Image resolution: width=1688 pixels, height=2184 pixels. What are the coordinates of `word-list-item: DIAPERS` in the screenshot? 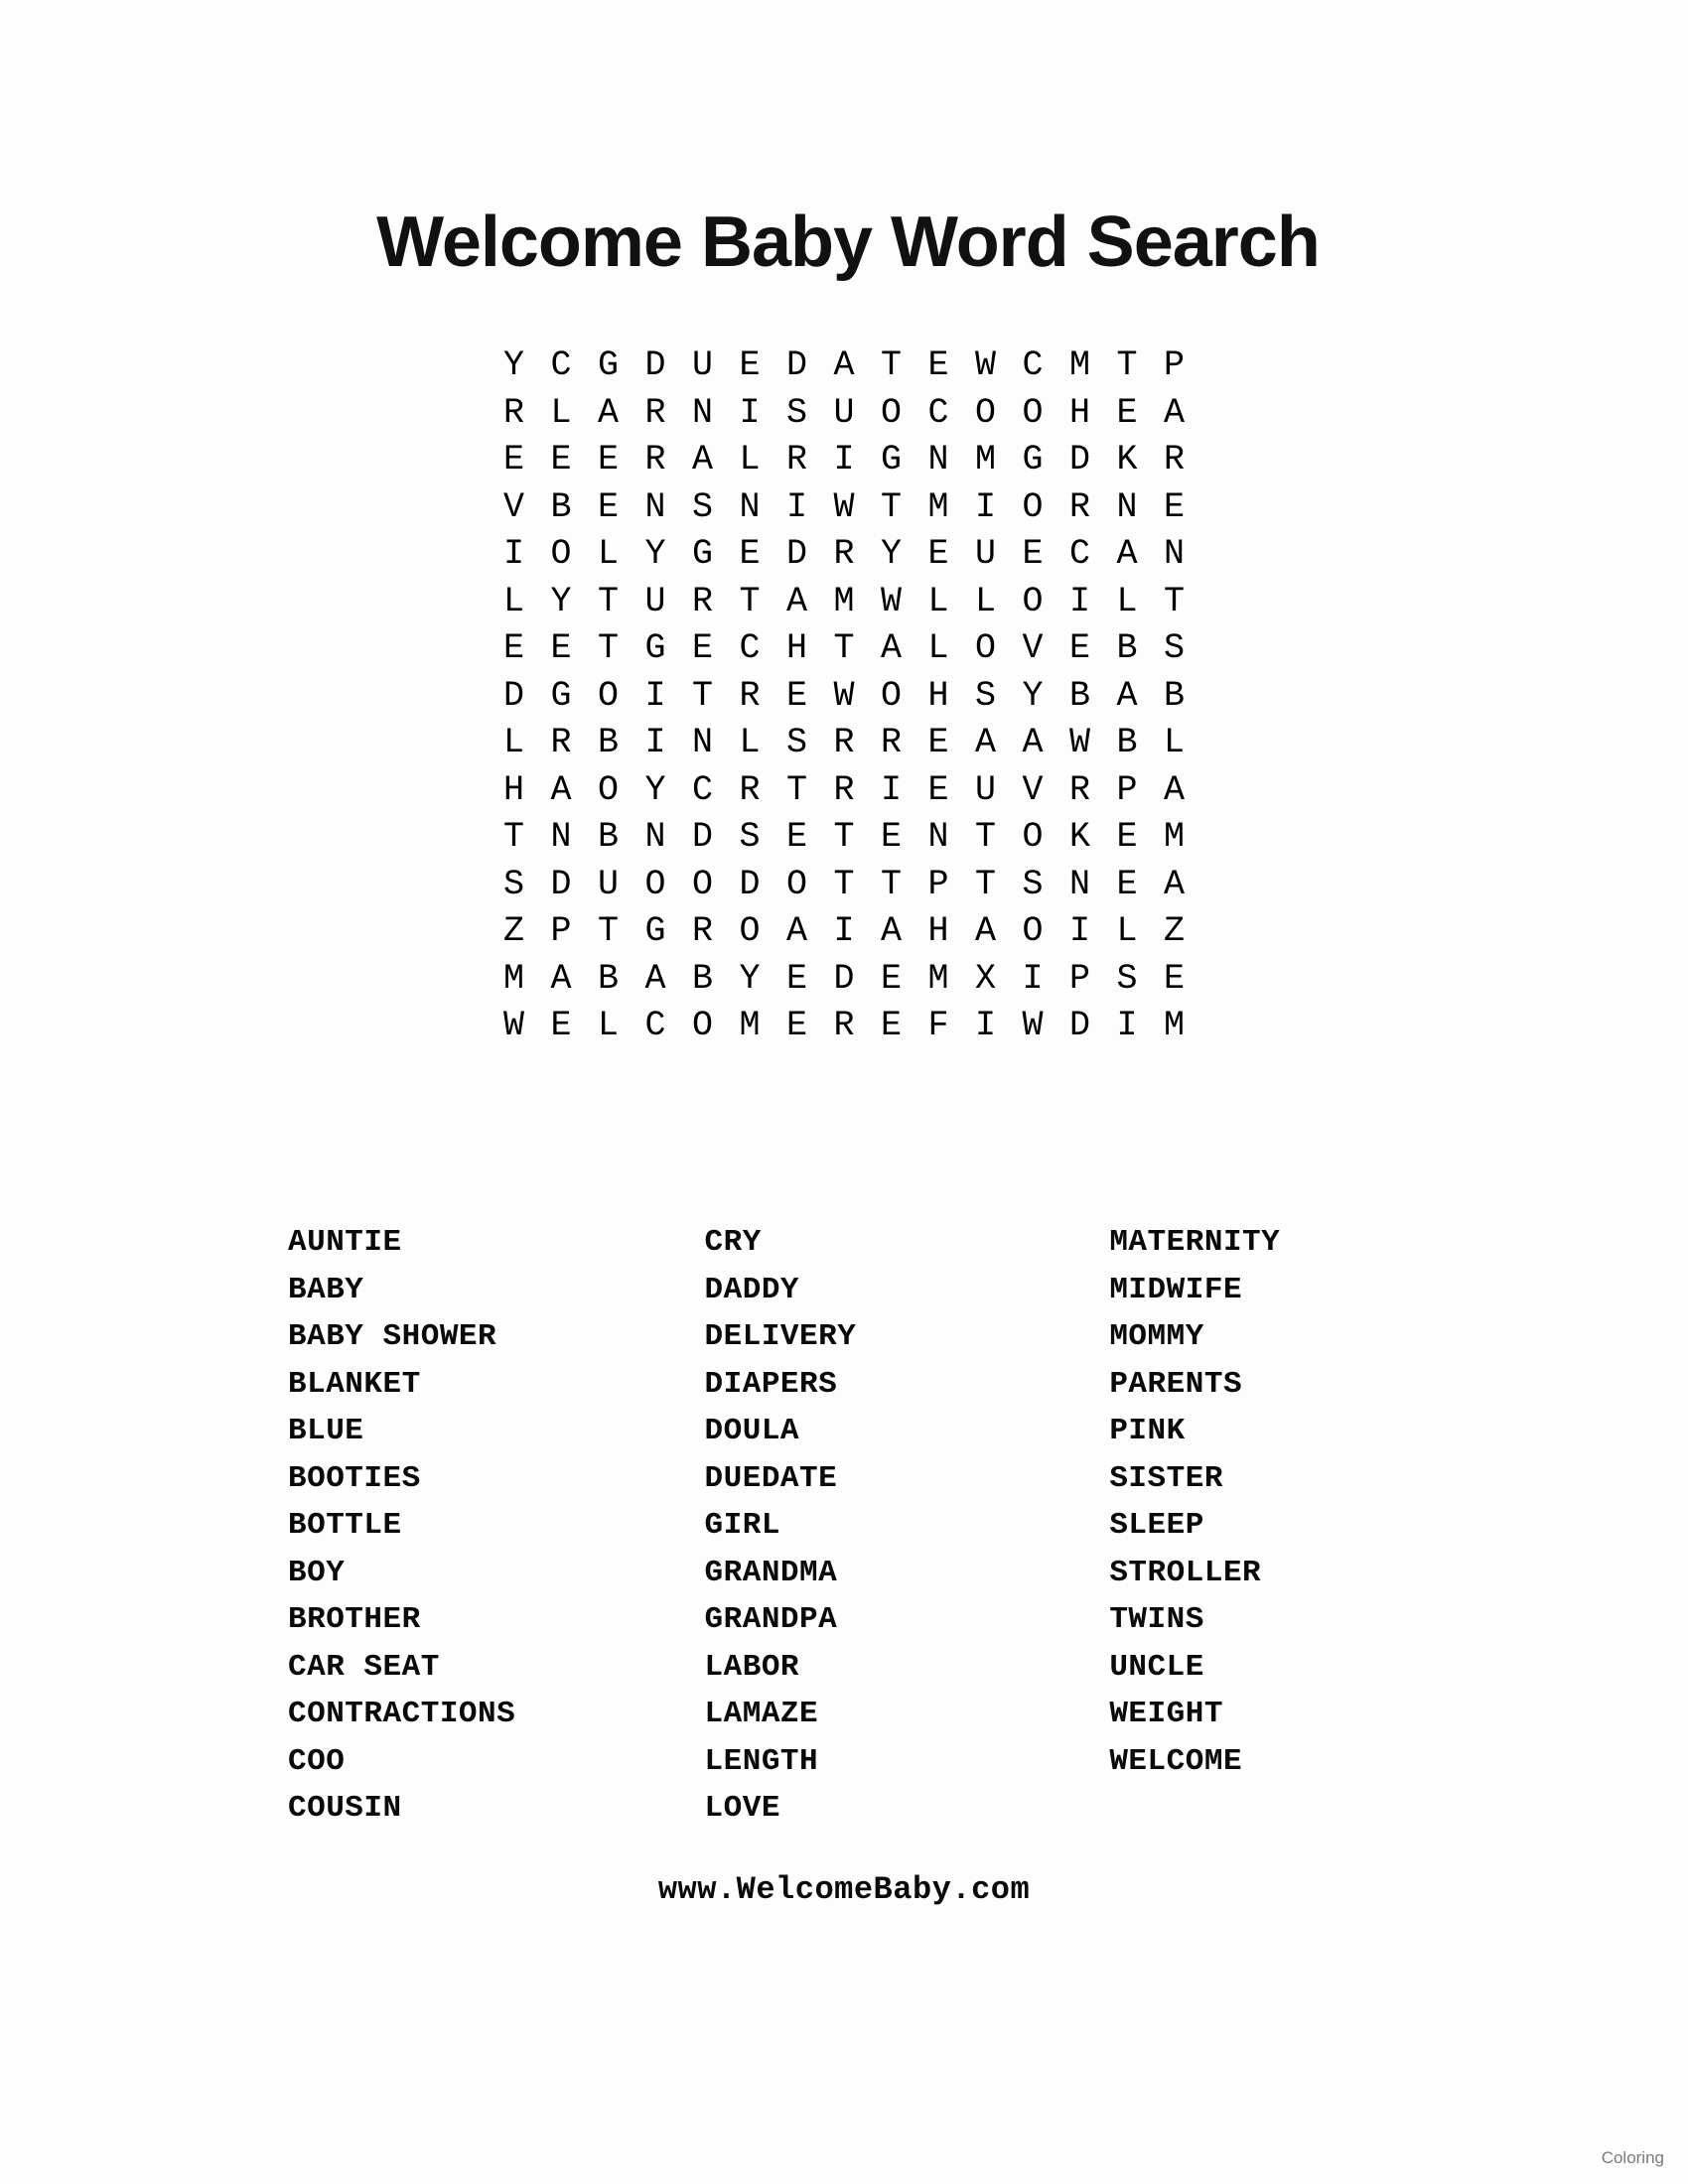 It's located at (907, 1385).